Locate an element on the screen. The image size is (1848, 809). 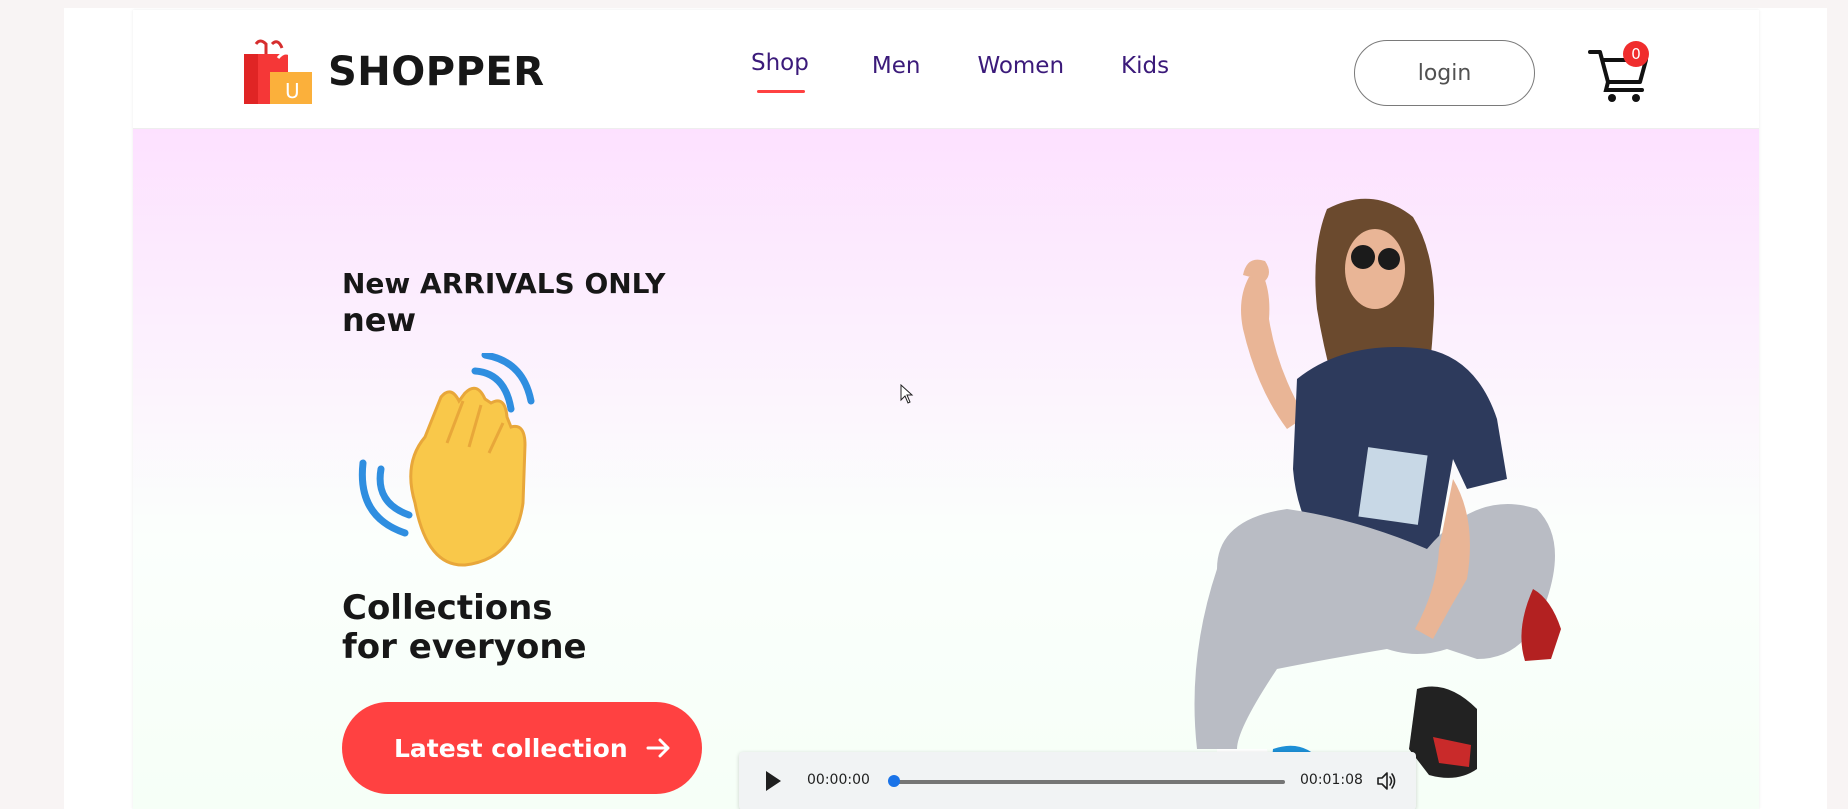
navbar: U SHOPPER Shop Men Women Kids login 0 is located at coordinates (946, 69).